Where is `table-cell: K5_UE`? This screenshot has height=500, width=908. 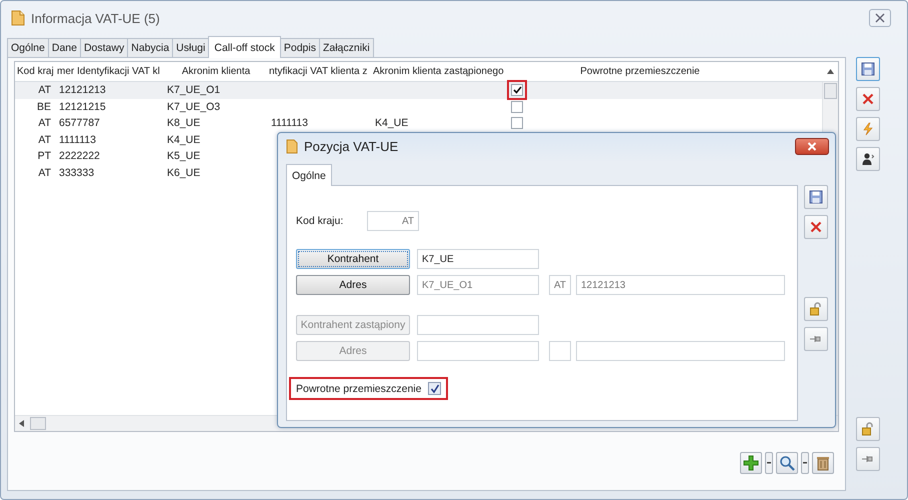 table-cell: K5_UE is located at coordinates (183, 156).